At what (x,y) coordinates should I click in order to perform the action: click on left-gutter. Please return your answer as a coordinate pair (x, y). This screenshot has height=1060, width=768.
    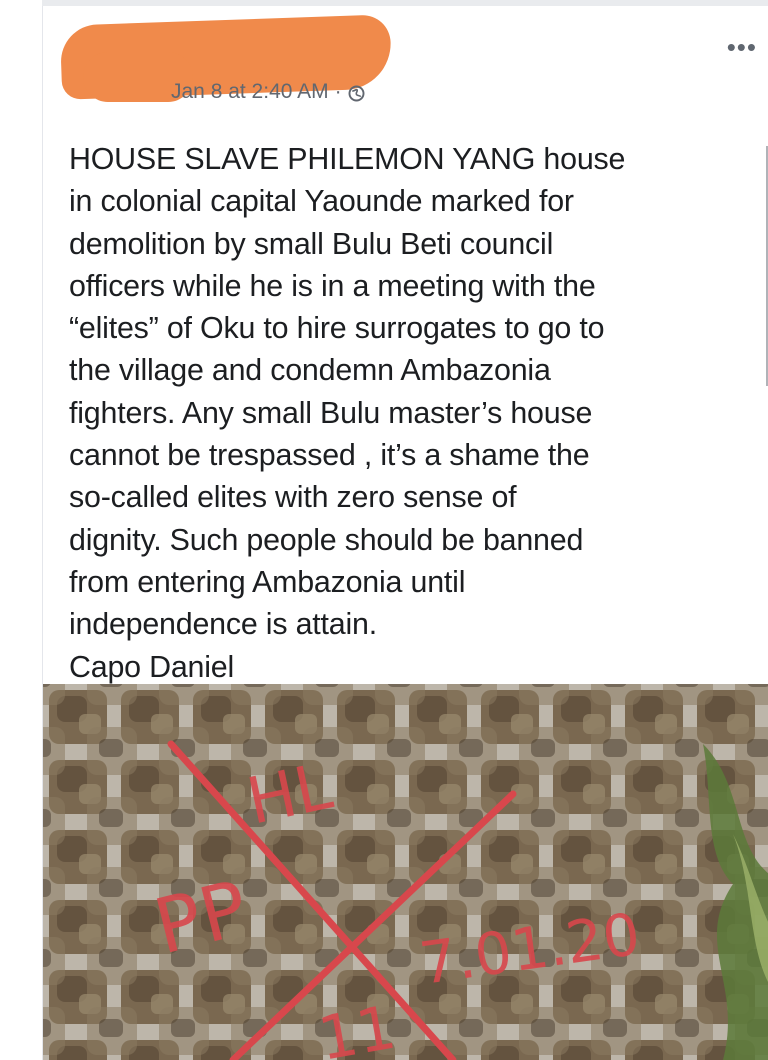
    Looking at the image, I should click on (21, 530).